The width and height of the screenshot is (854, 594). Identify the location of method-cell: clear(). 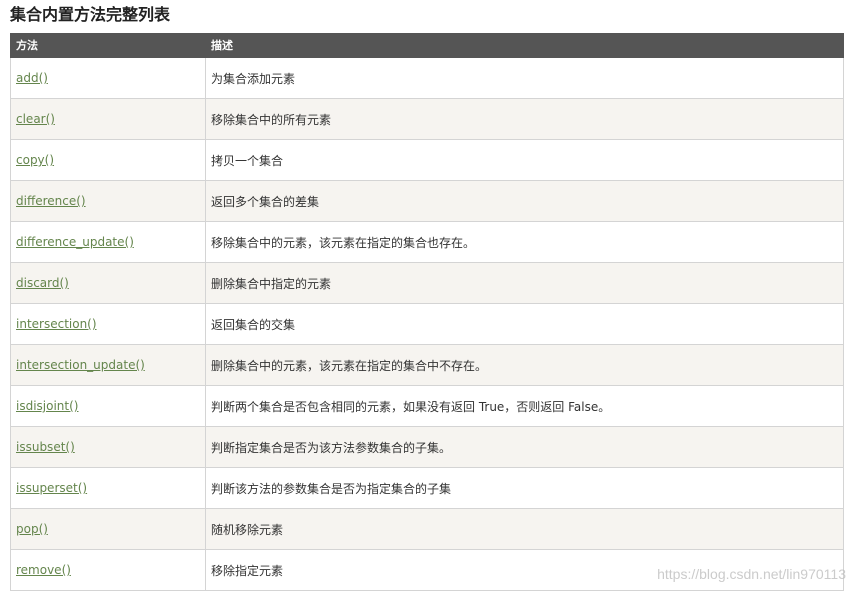
(108, 119).